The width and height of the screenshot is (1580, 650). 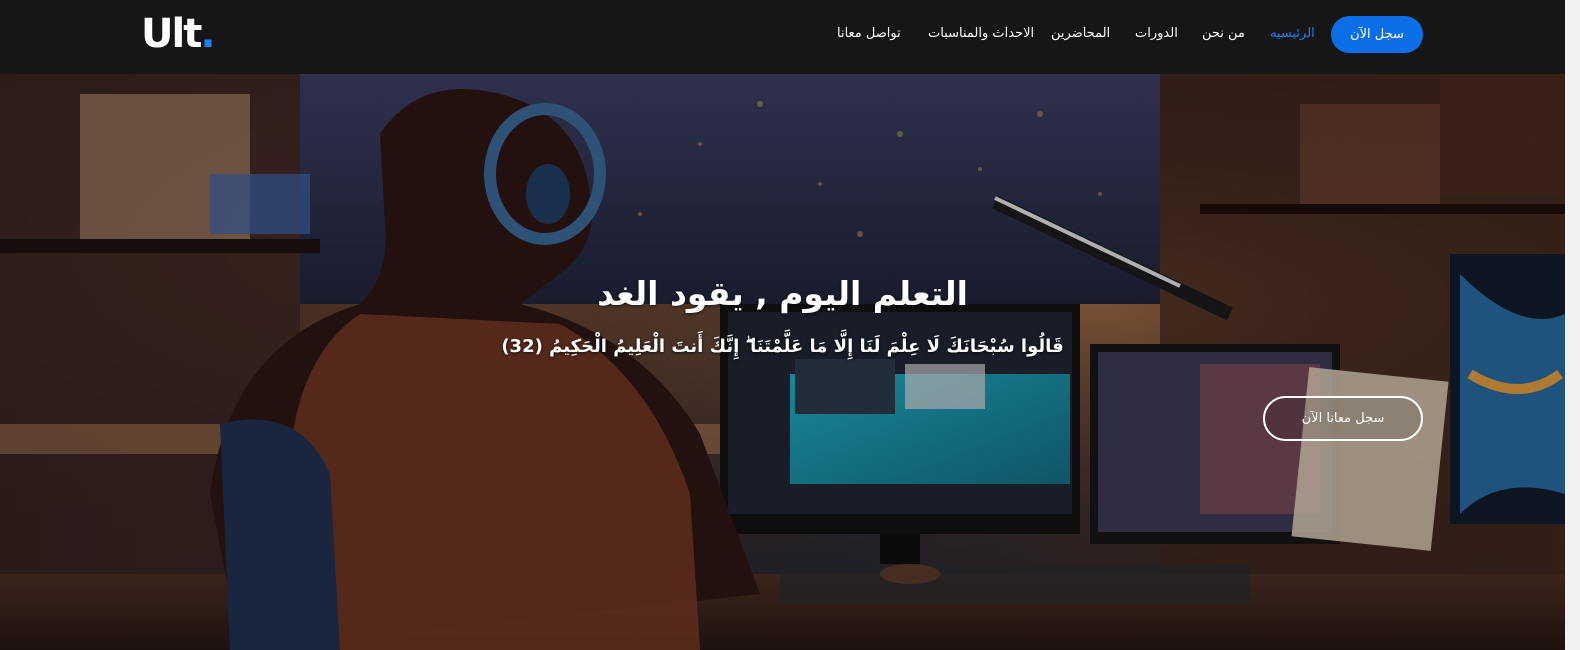 I want to click on logo-text: Ult, so click(x=171, y=34).